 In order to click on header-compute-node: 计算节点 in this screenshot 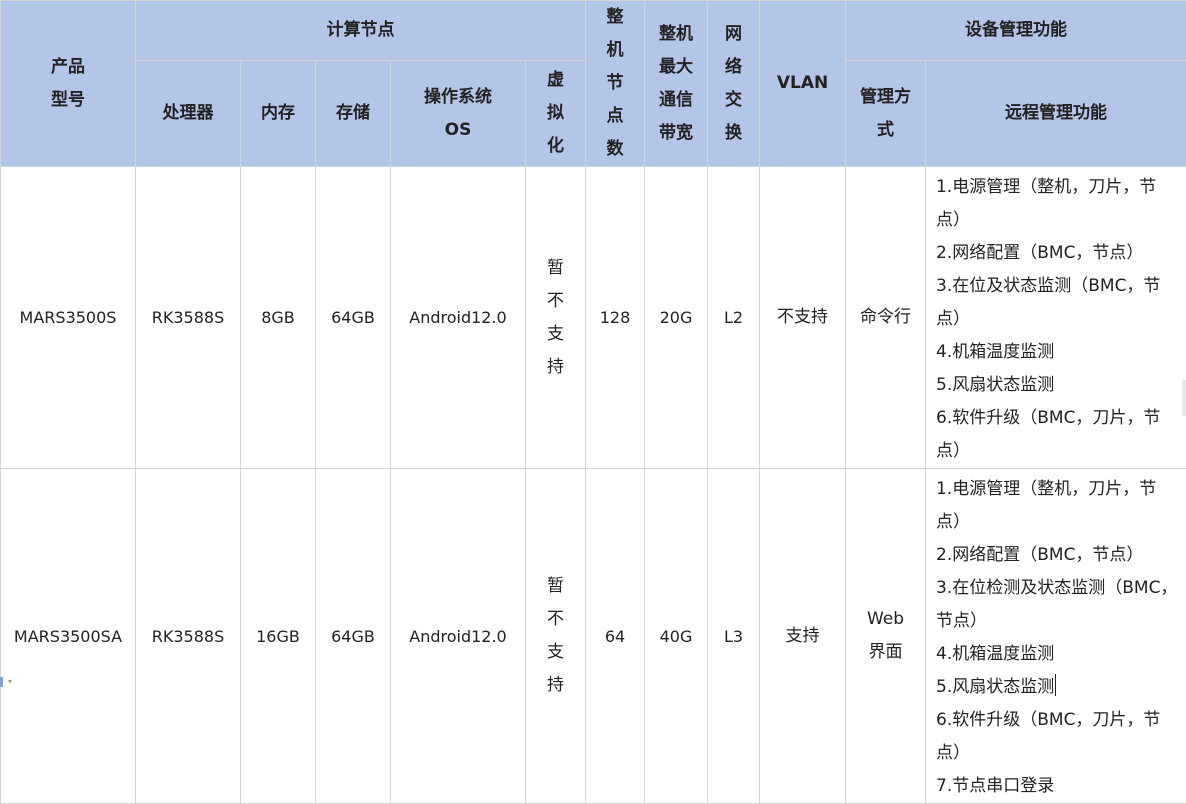, I will do `click(361, 31)`.